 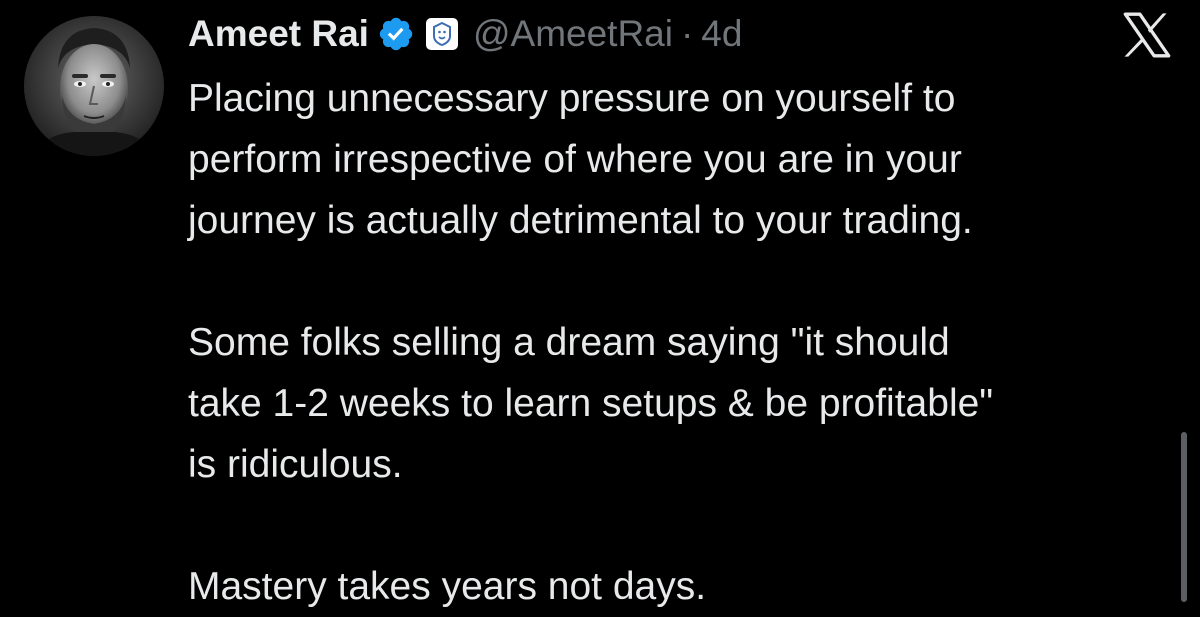 I want to click on text-line: is ridiculous., so click(x=295, y=464).